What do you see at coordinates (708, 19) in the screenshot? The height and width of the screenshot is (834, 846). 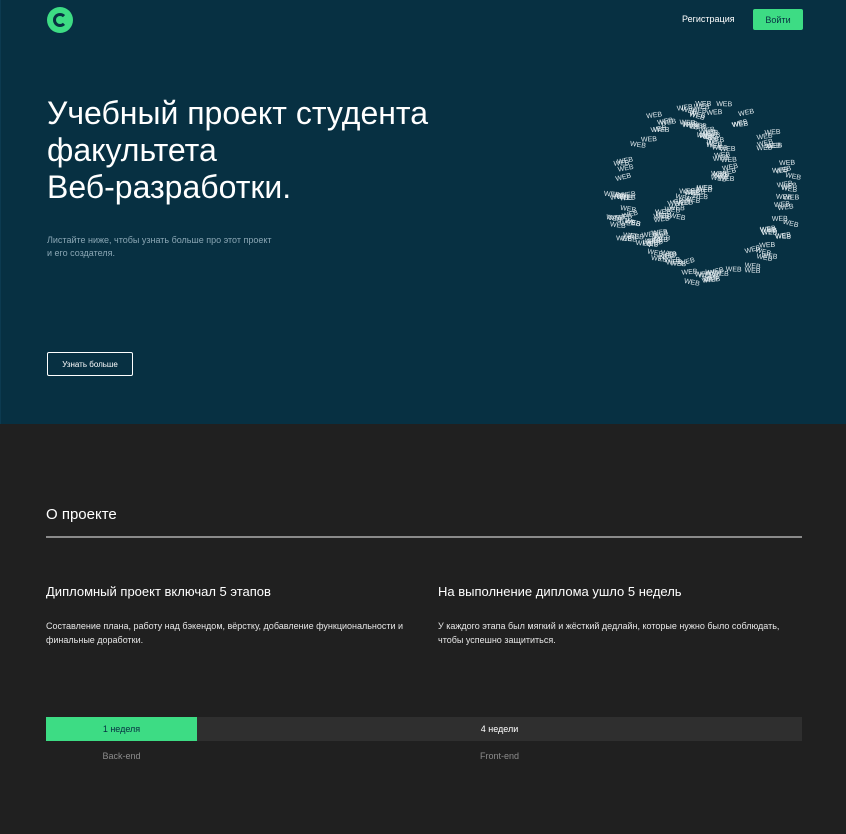 I see `register-link: Регистрация` at bounding box center [708, 19].